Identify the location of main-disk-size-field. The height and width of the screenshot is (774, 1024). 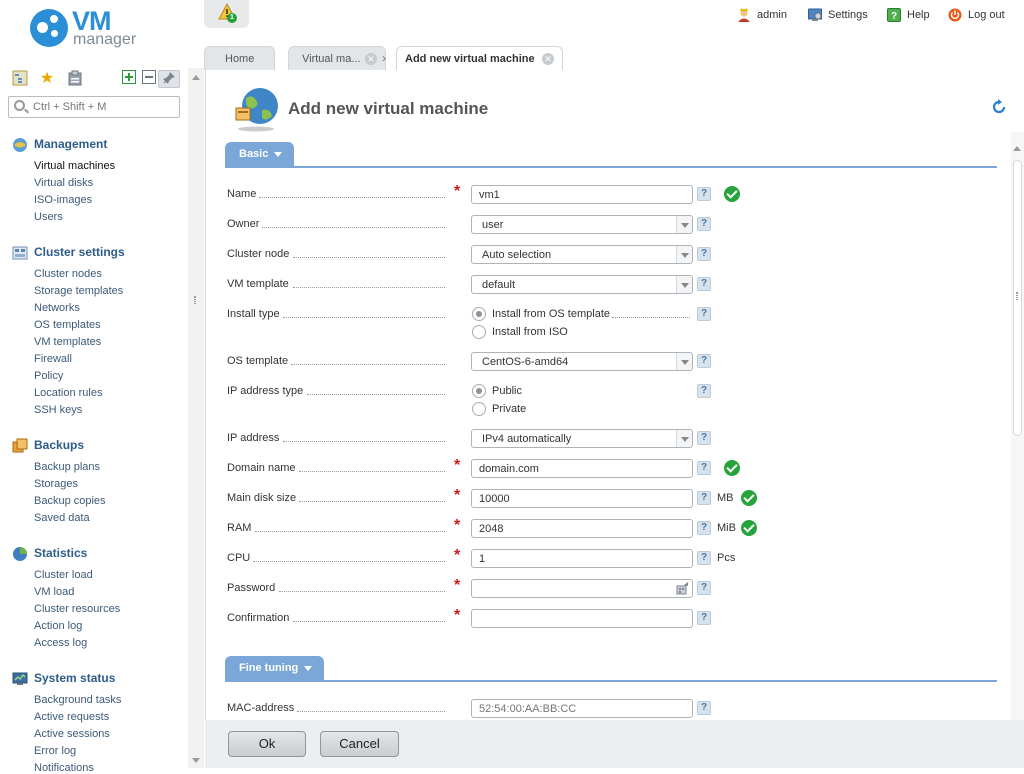
(582, 498).